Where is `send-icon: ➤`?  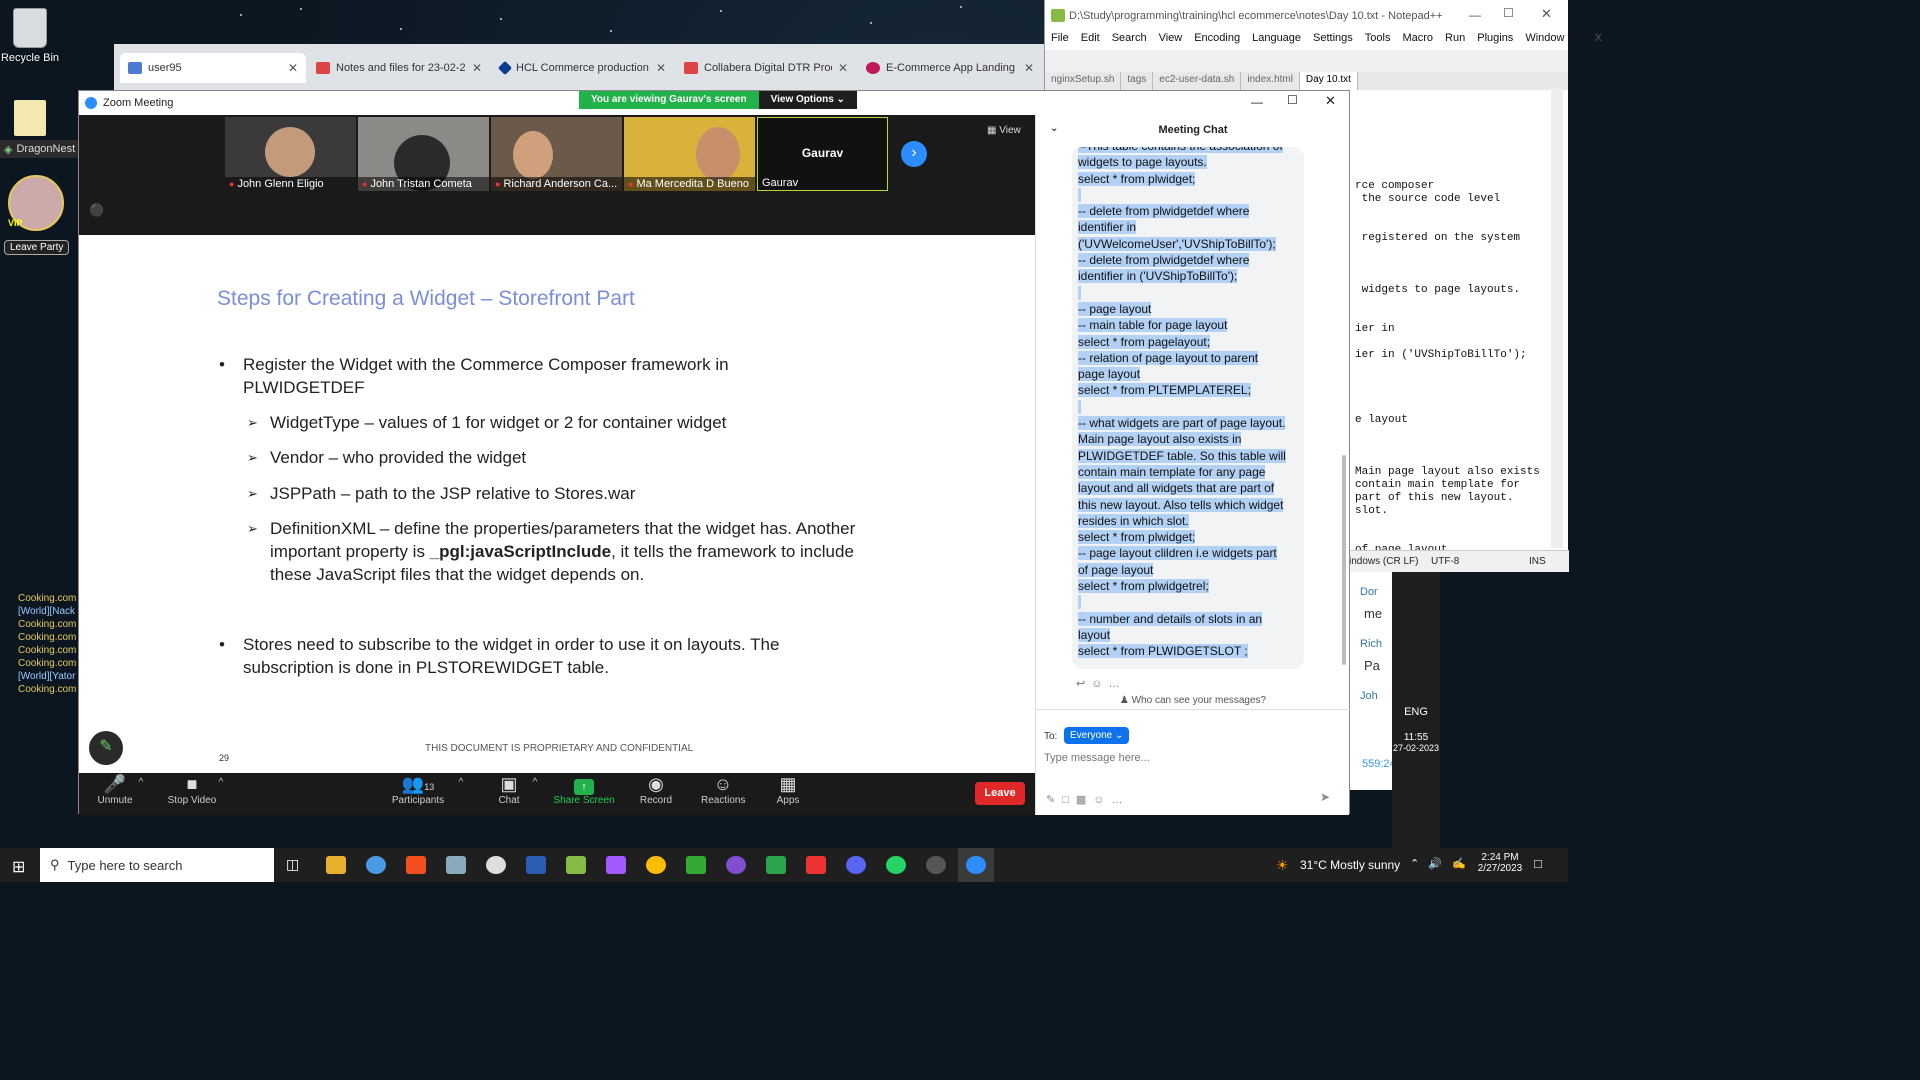
send-icon: ➤ is located at coordinates (1325, 797).